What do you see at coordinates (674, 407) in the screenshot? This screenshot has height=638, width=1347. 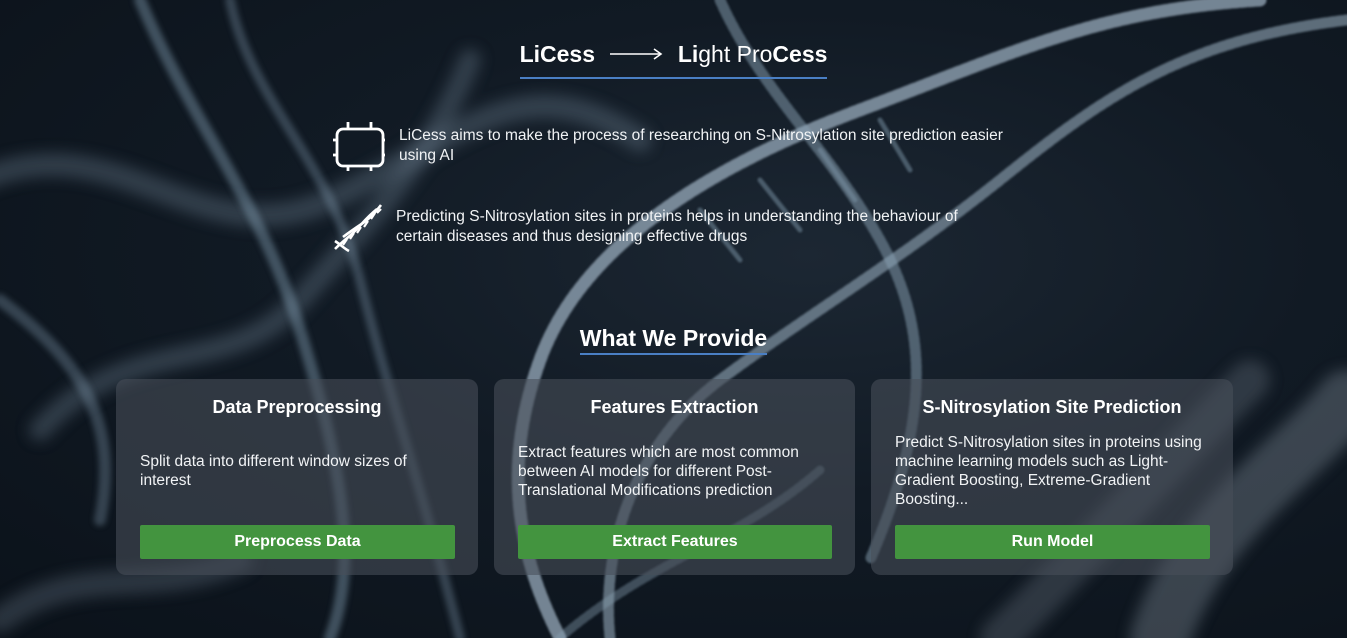 I see `card-title: Features Extraction` at bounding box center [674, 407].